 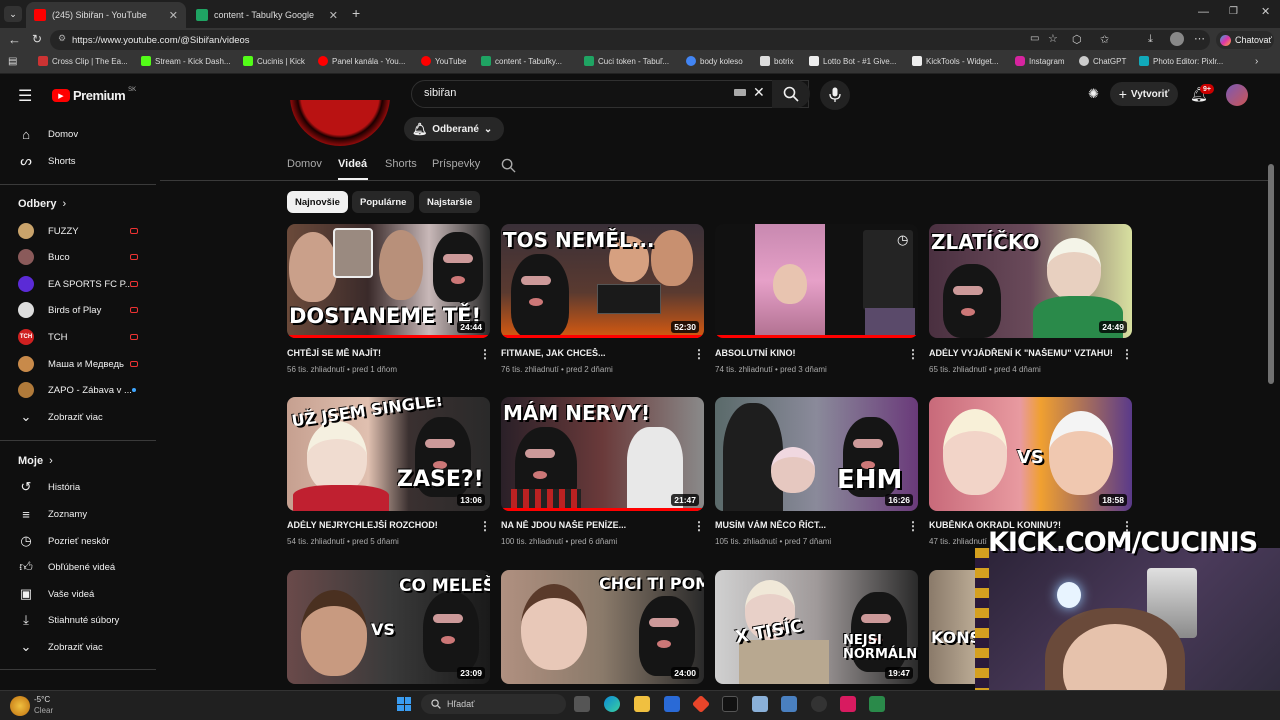 What do you see at coordinates (388, 281) in the screenshot?
I see `video-thumbnail: DOSTANEME TĚ! 24:44` at bounding box center [388, 281].